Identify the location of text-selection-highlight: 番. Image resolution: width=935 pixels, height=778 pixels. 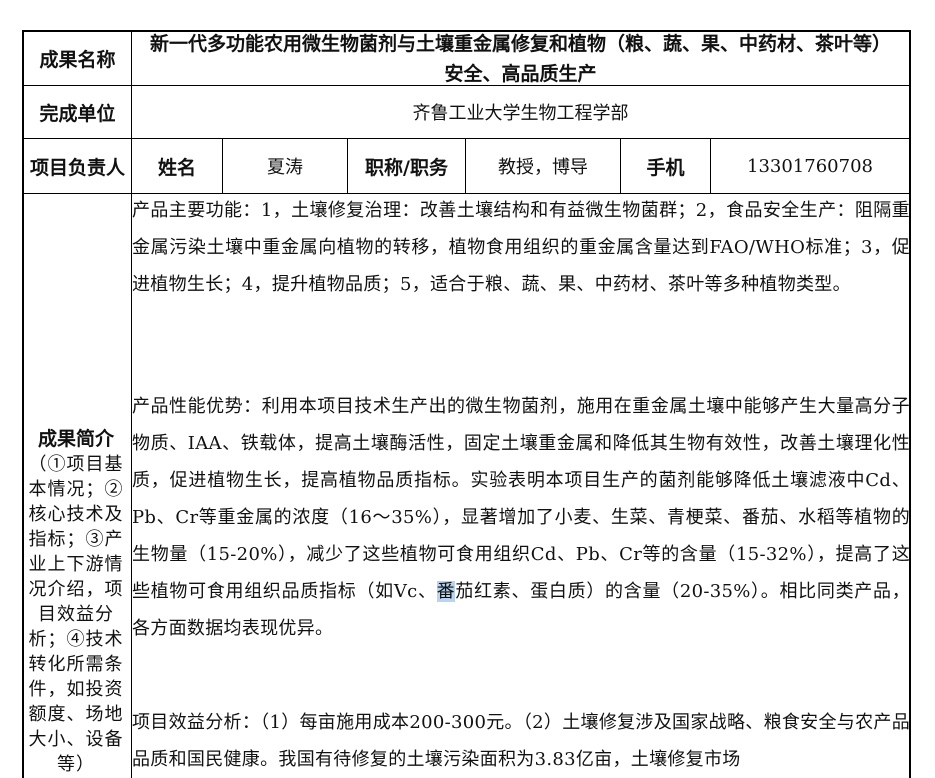
(446, 591).